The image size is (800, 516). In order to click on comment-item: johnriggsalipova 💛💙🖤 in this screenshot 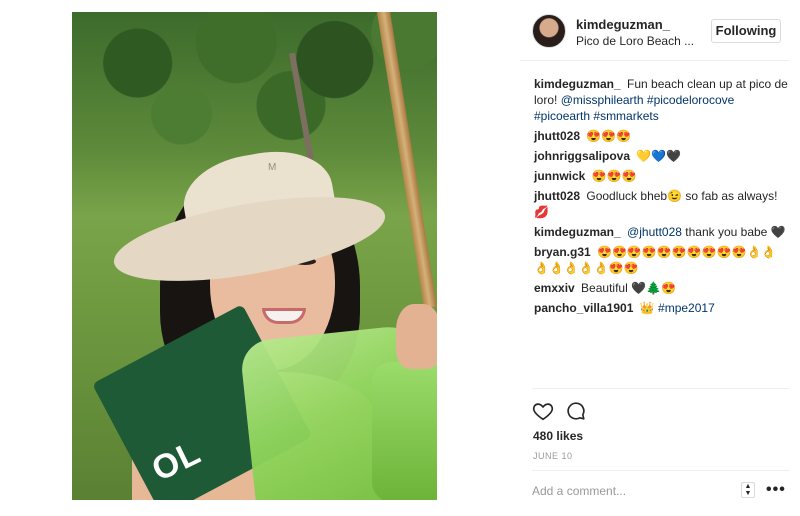, I will do `click(661, 156)`.